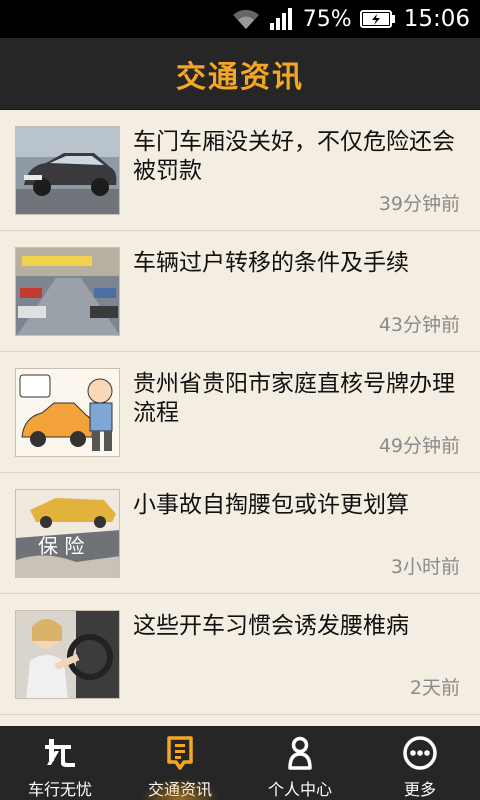 Image resolution: width=480 pixels, height=800 pixels. What do you see at coordinates (61, 546) in the screenshot?
I see `insurance-label: 保 险` at bounding box center [61, 546].